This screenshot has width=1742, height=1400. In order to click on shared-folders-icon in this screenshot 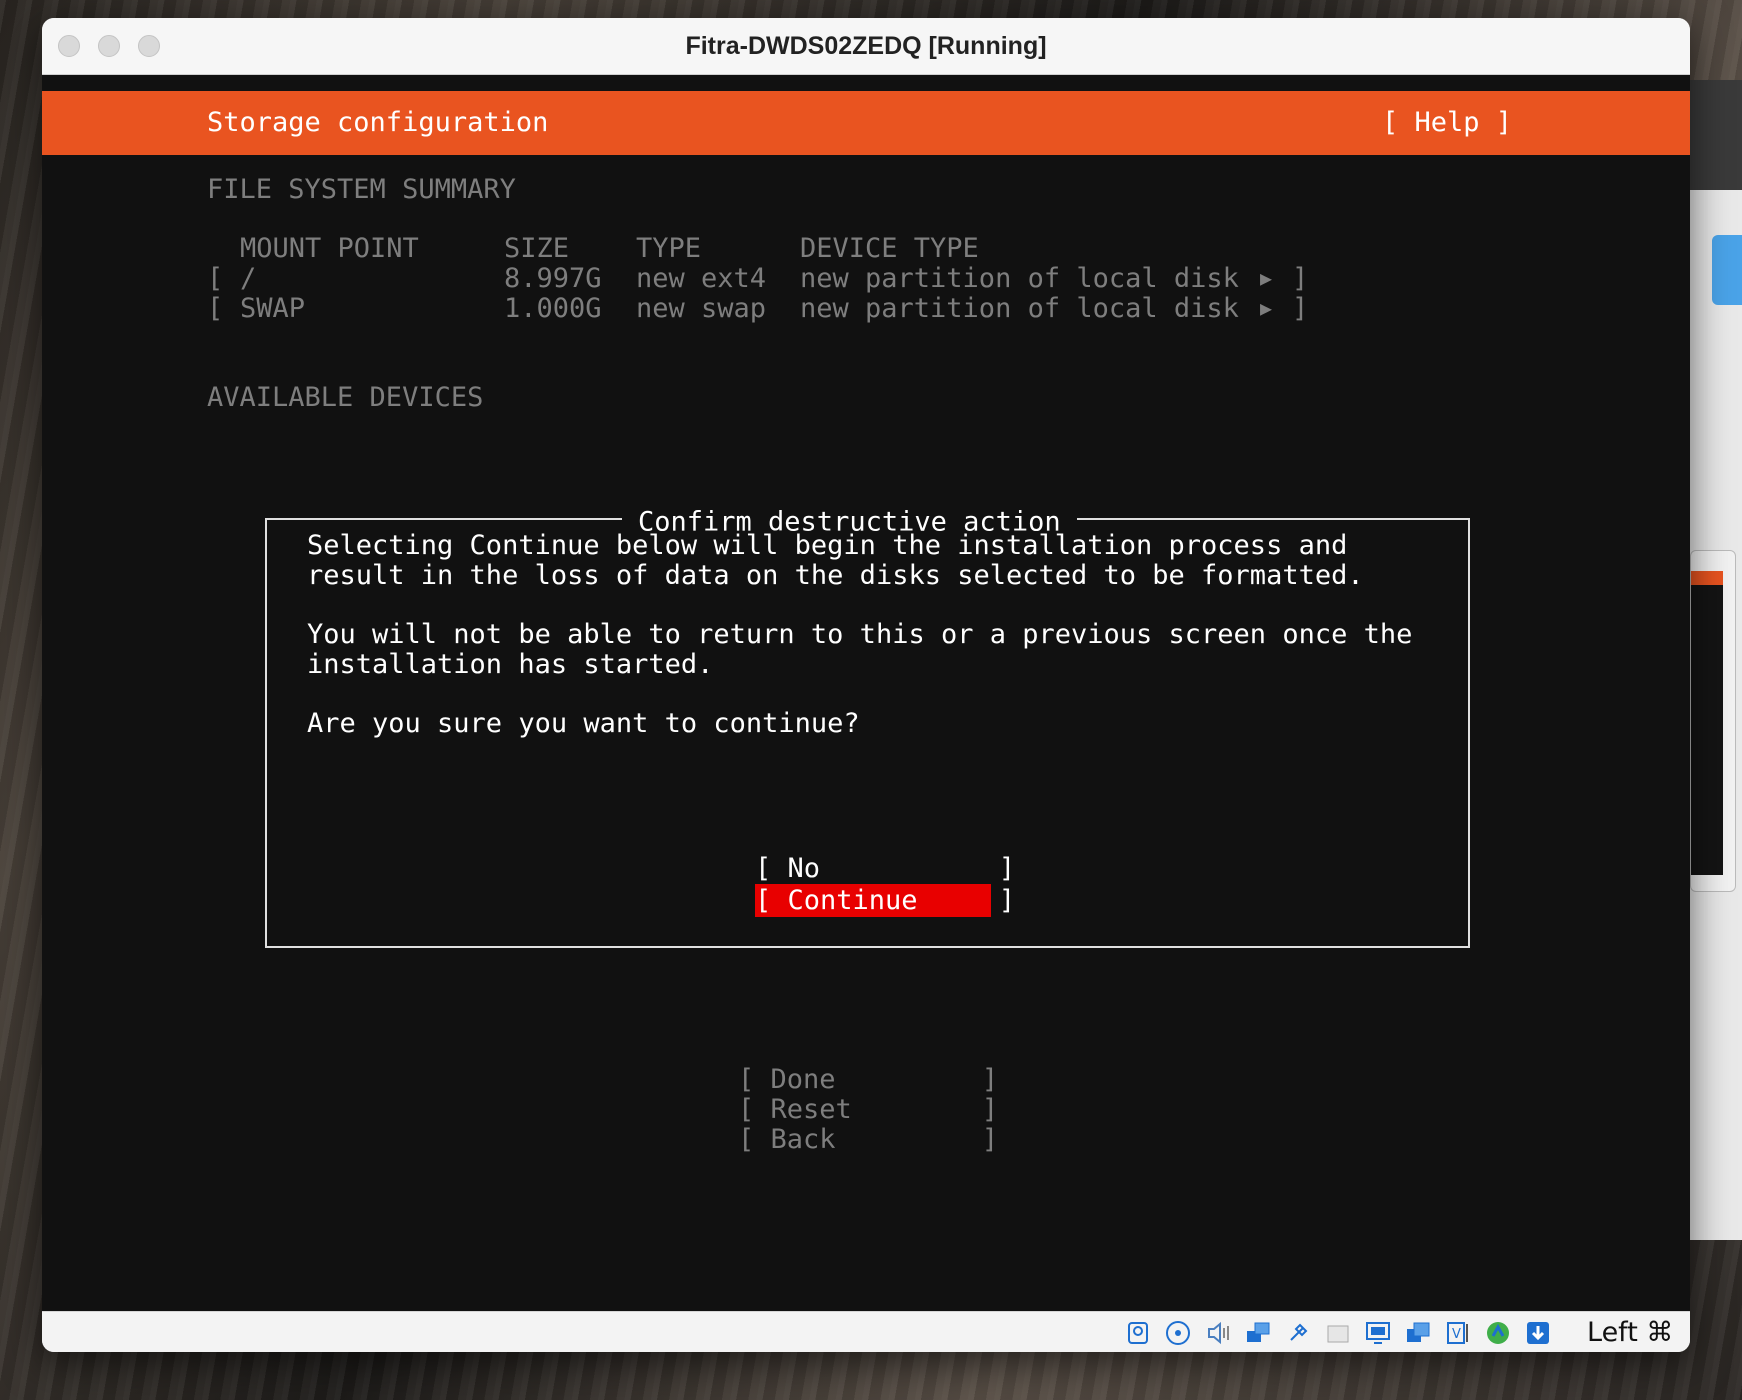, I will do `click(1338, 1333)`.